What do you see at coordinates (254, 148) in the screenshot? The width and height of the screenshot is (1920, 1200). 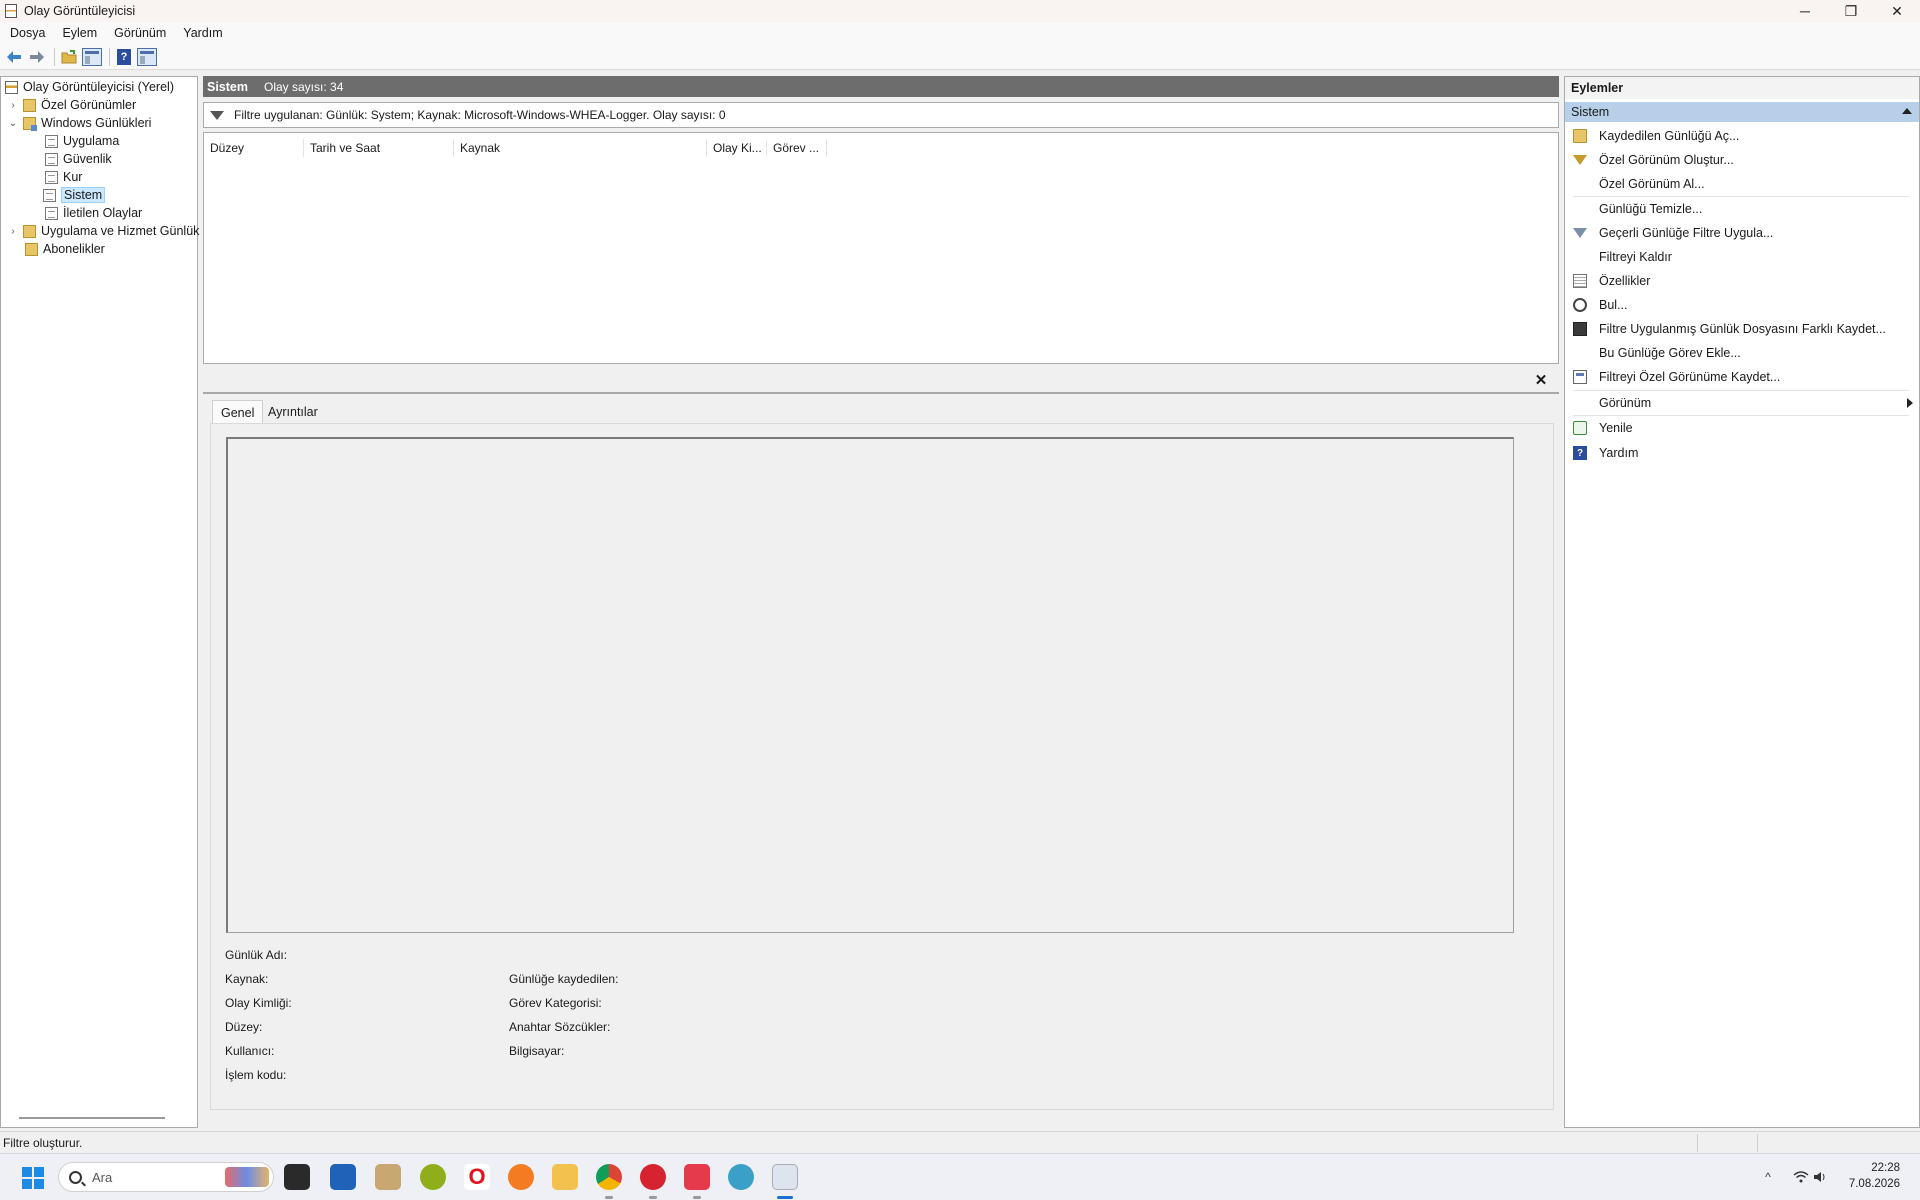 I see `column-header-level: Düzey` at bounding box center [254, 148].